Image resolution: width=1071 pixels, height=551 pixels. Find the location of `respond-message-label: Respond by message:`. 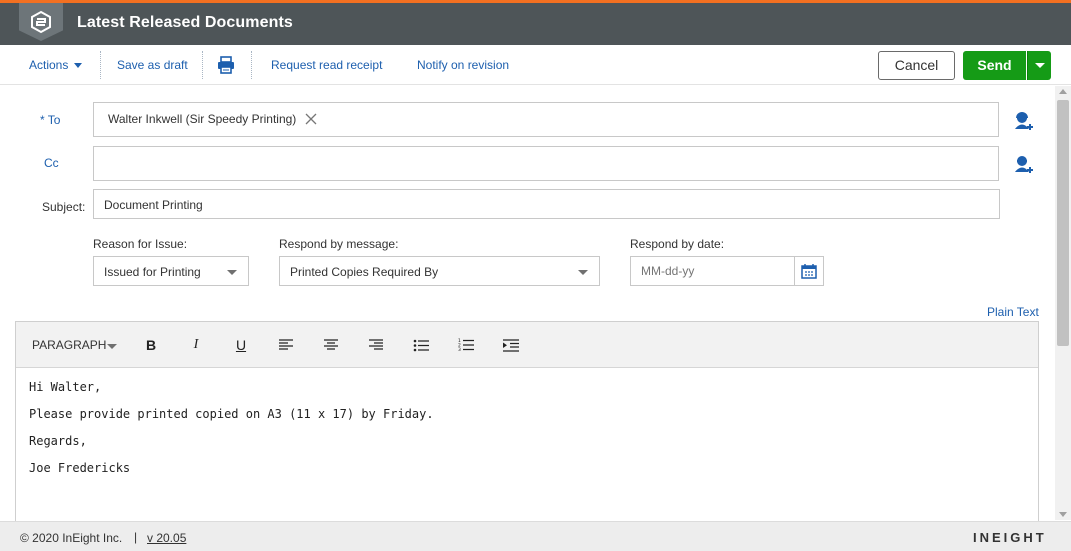

respond-message-label: Respond by message: is located at coordinates (339, 244).